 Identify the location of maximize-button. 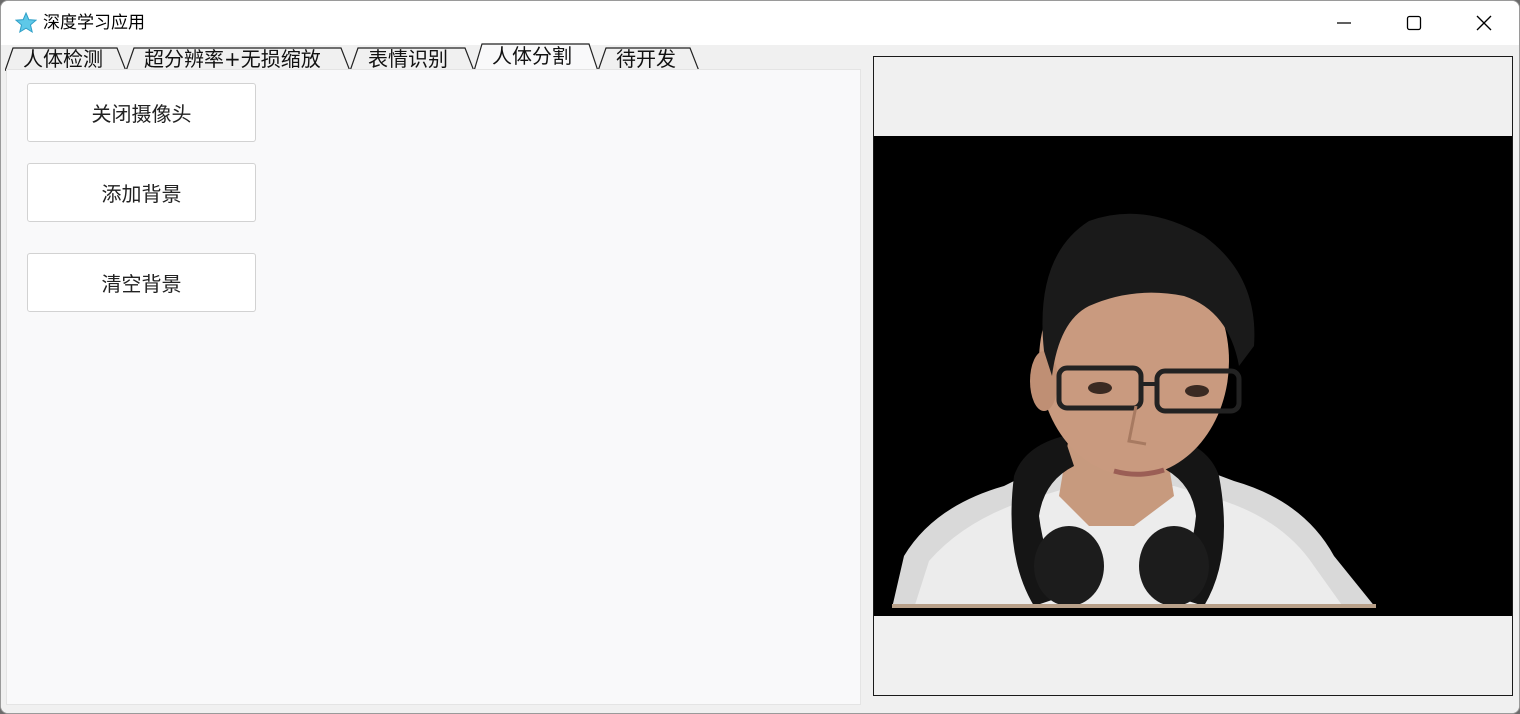
(1414, 23).